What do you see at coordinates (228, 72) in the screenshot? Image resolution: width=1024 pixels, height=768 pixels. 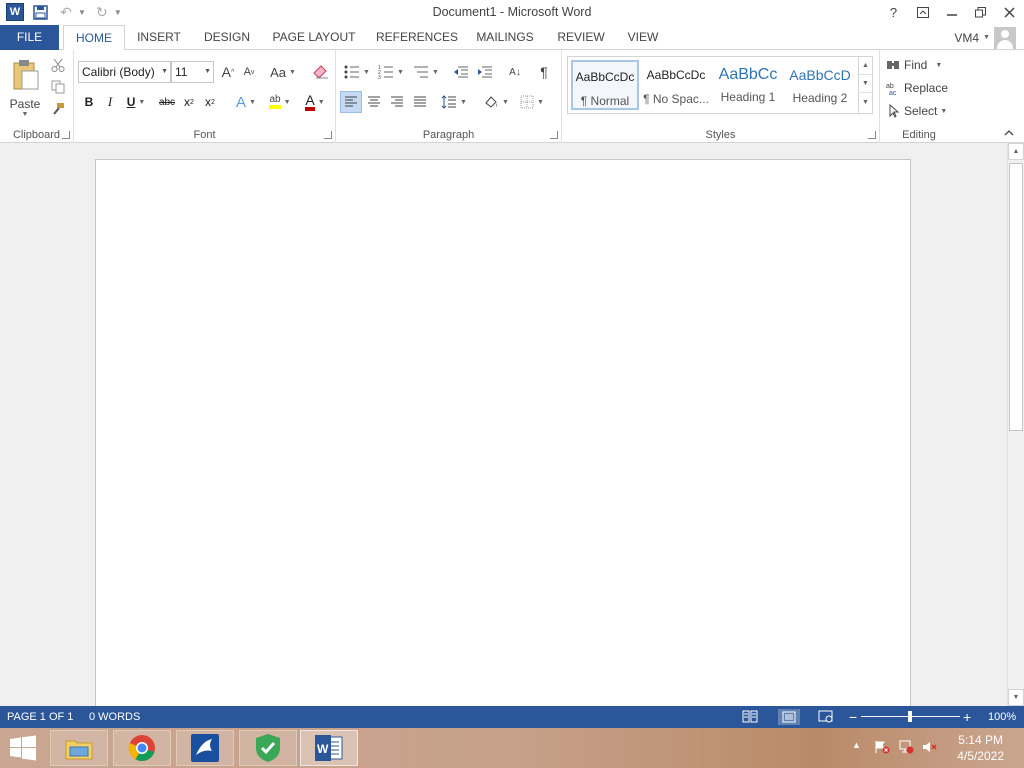 I see `grow-font-button: A ^` at bounding box center [228, 72].